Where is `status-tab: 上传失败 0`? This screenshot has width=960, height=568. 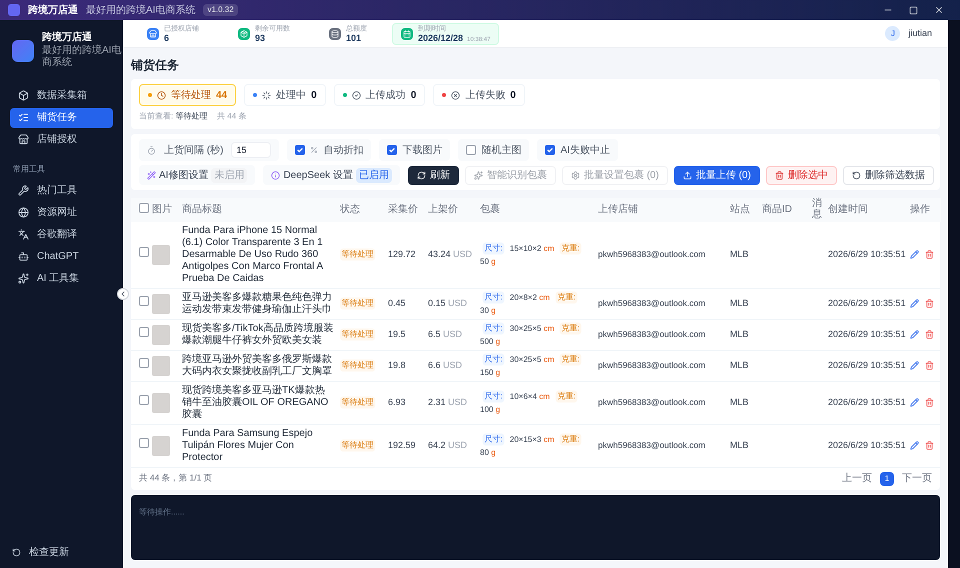 status-tab: 上传失败 0 is located at coordinates (479, 95).